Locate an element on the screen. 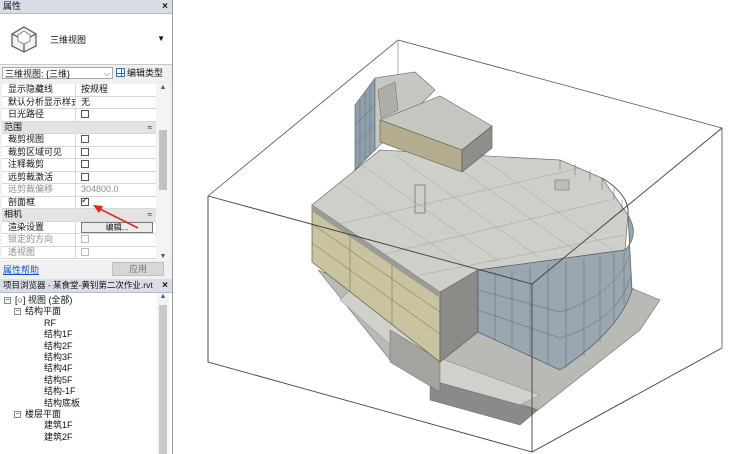 This screenshot has height=454, width=741. property-row: 透视图 is located at coordinates (79, 252).